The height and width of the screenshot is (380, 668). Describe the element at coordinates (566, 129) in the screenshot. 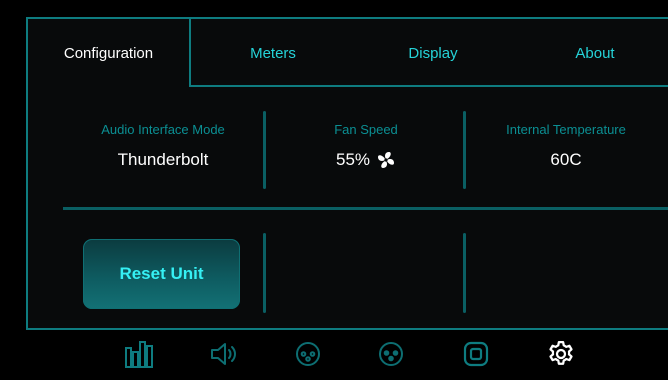

I see `temperature-label: Internal Temperature` at that location.